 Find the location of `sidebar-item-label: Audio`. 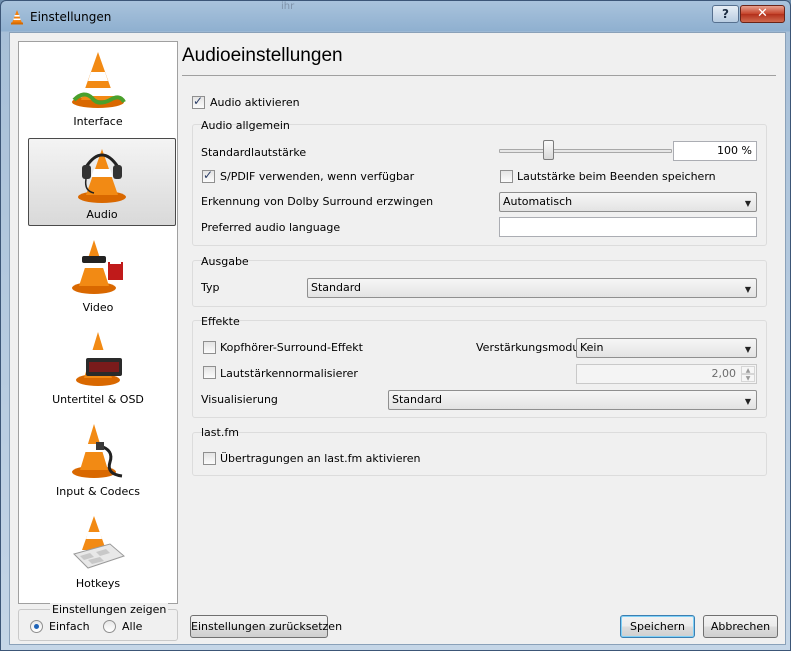

sidebar-item-label: Audio is located at coordinates (102, 214).